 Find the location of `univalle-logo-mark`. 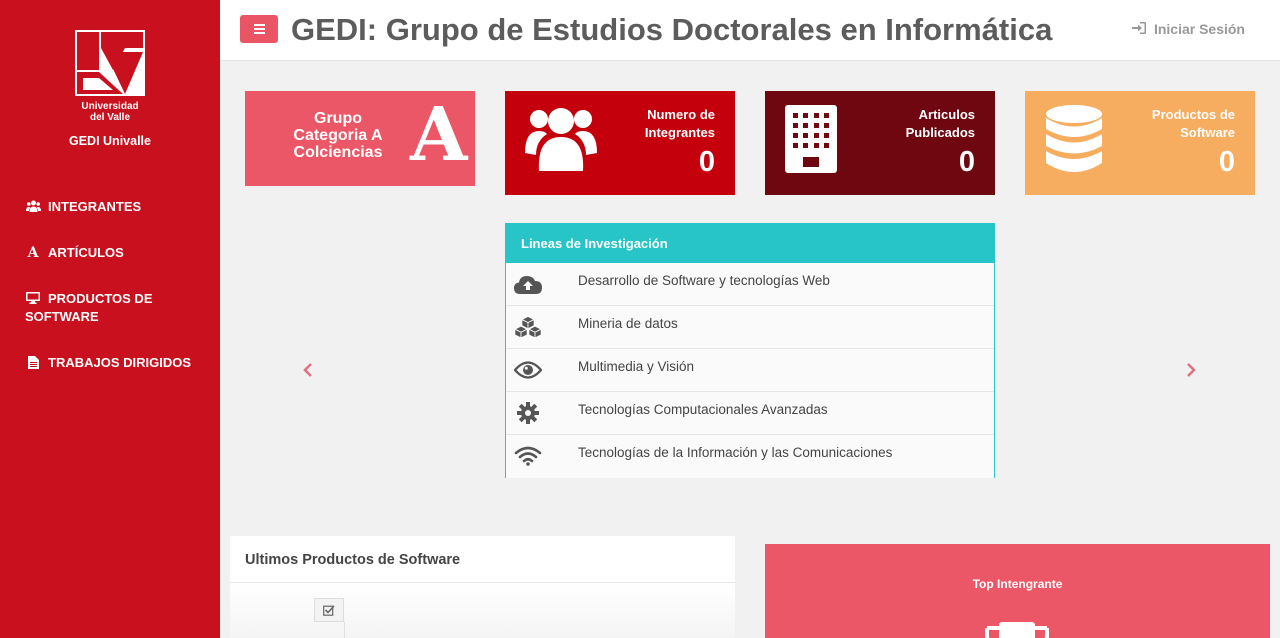

univalle-logo-mark is located at coordinates (110, 63).